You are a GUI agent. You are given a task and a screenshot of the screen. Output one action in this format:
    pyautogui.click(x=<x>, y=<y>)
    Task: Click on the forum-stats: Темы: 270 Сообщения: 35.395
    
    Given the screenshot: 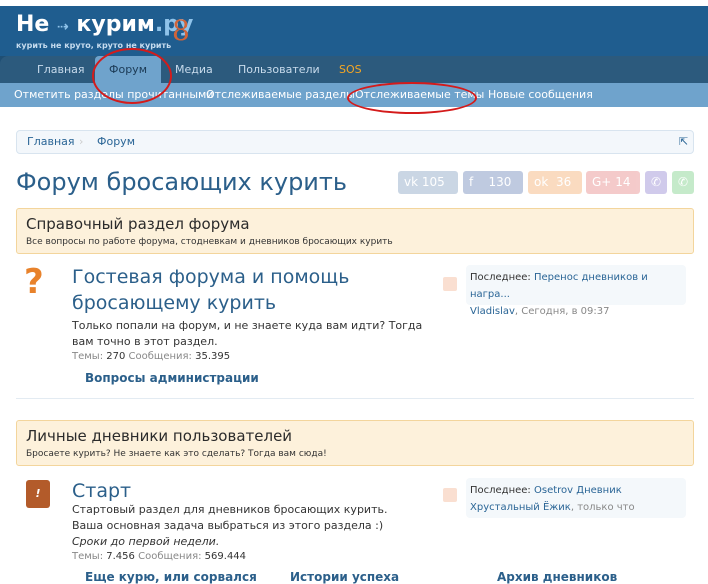 What is the action you would take?
    pyautogui.click(x=151, y=356)
    